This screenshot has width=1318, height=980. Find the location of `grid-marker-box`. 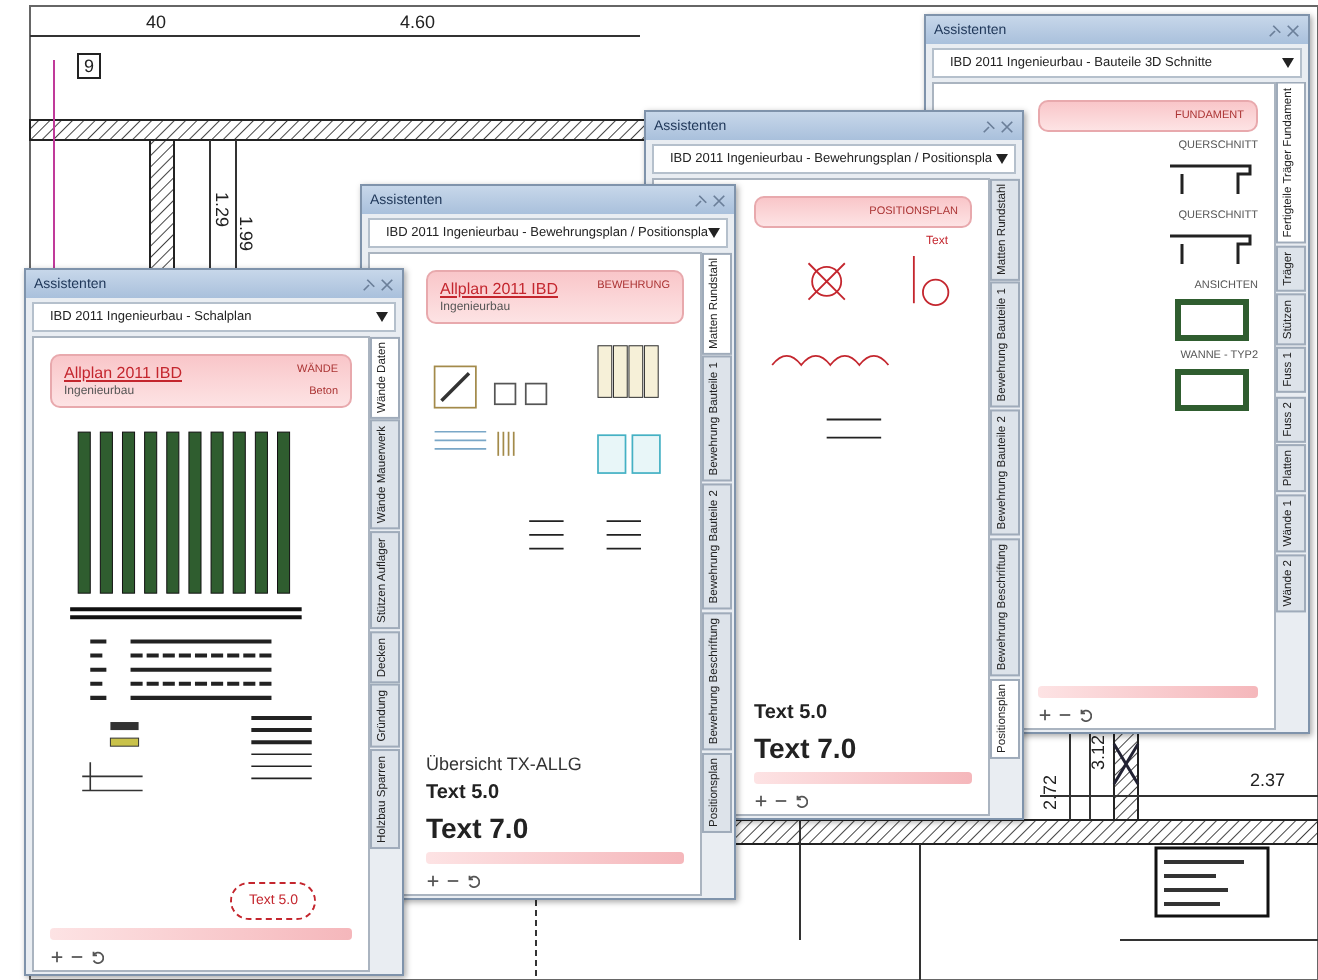

grid-marker-box is located at coordinates (89, 66).